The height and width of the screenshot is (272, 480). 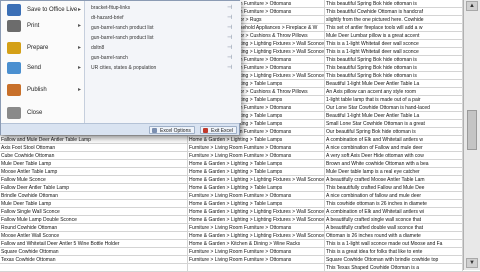 I want to click on close-icon, so click(x=14, y=113).